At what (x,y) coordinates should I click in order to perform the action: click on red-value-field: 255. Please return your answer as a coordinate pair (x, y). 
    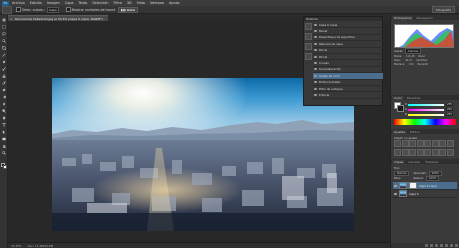
    Looking at the image, I should click on (449, 104).